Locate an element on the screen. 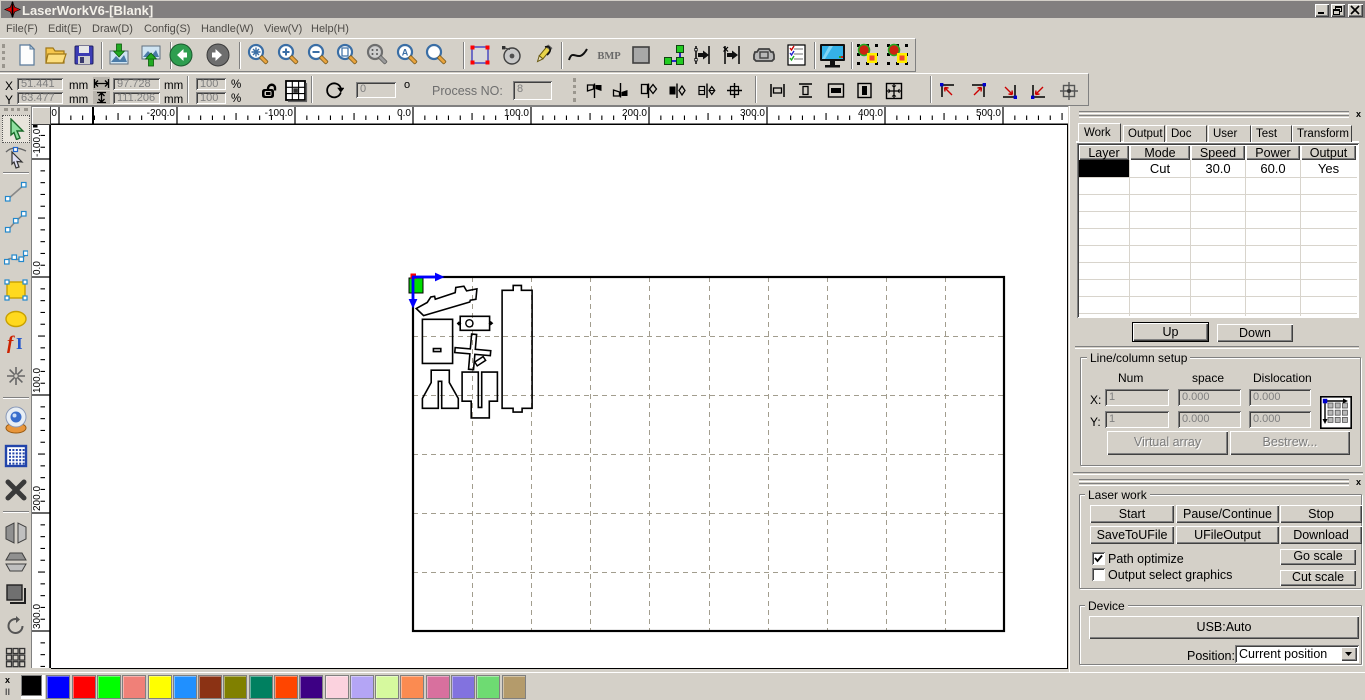 This screenshot has height=700, width=1365. svg-text: -200.0 is located at coordinates (161, 113).